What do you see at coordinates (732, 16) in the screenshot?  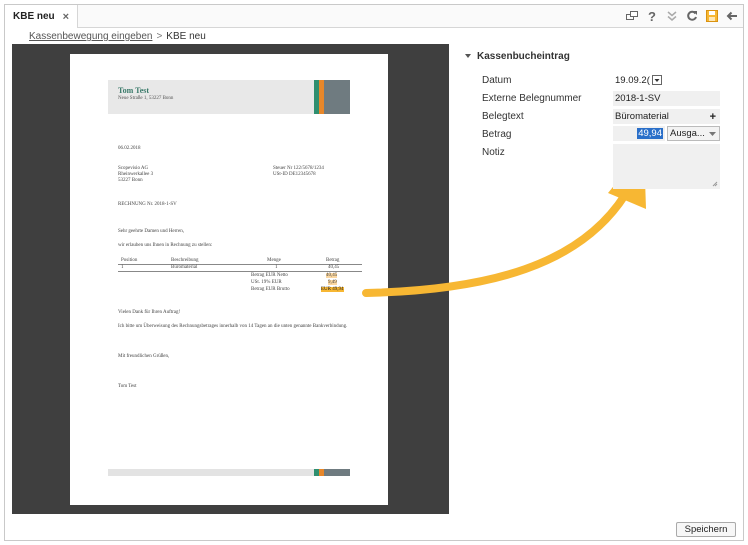 I see `back-arrow-icon` at bounding box center [732, 16].